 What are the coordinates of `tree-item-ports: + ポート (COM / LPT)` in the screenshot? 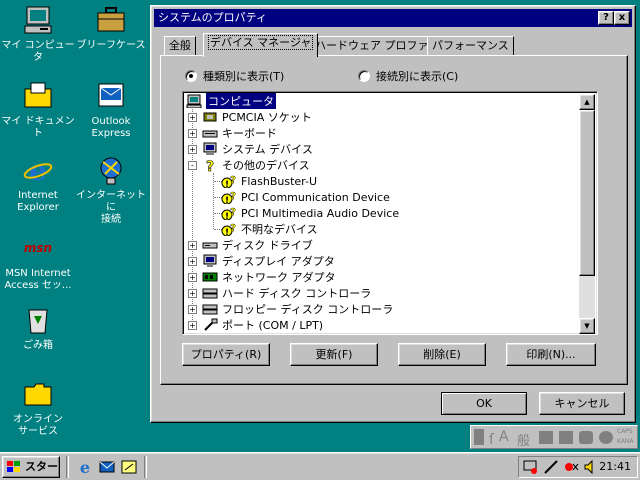 It's located at (255, 325).